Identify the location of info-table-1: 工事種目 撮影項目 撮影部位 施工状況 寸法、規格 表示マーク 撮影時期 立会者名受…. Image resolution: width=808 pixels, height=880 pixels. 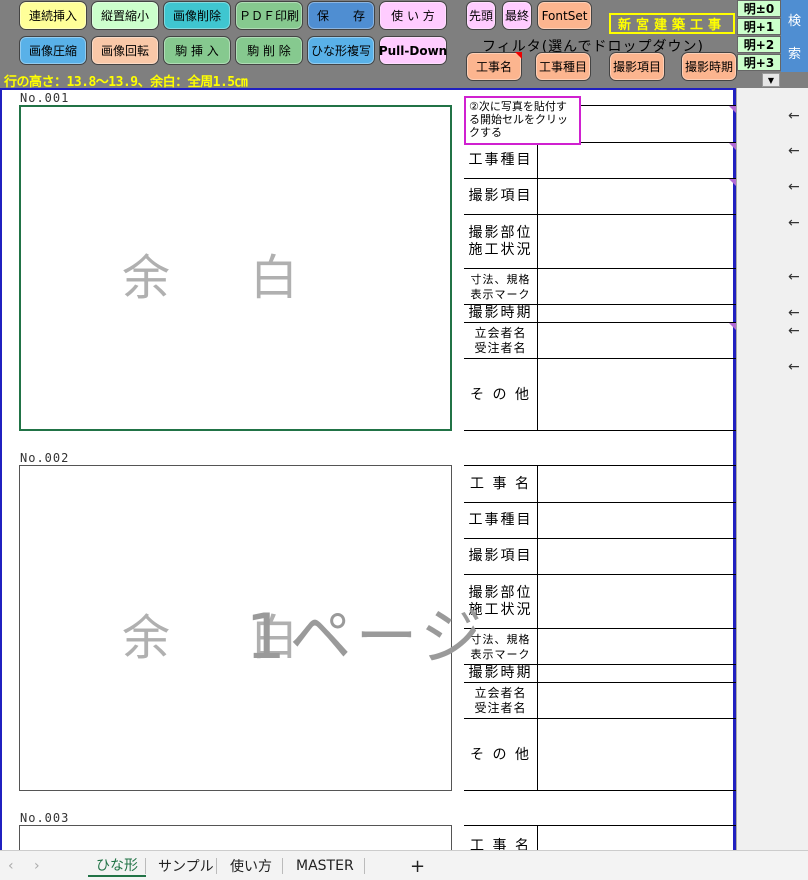
(600, 268).